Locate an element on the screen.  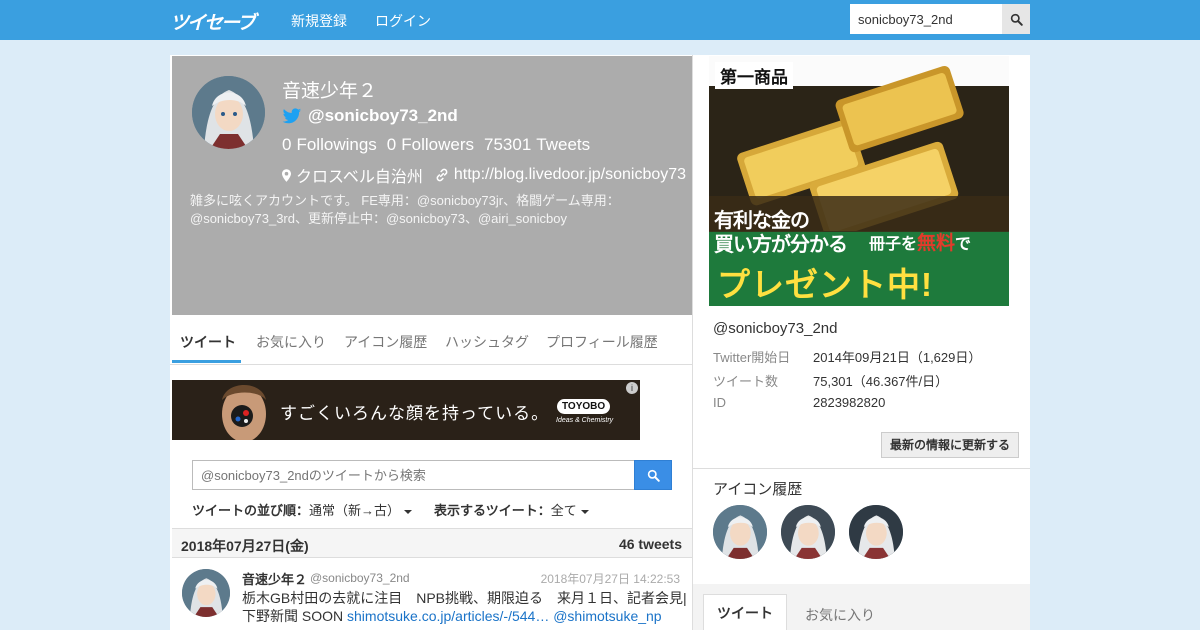
profile-url: http://blog.livedoor.jp/sonicboy73 is located at coordinates (560, 175).